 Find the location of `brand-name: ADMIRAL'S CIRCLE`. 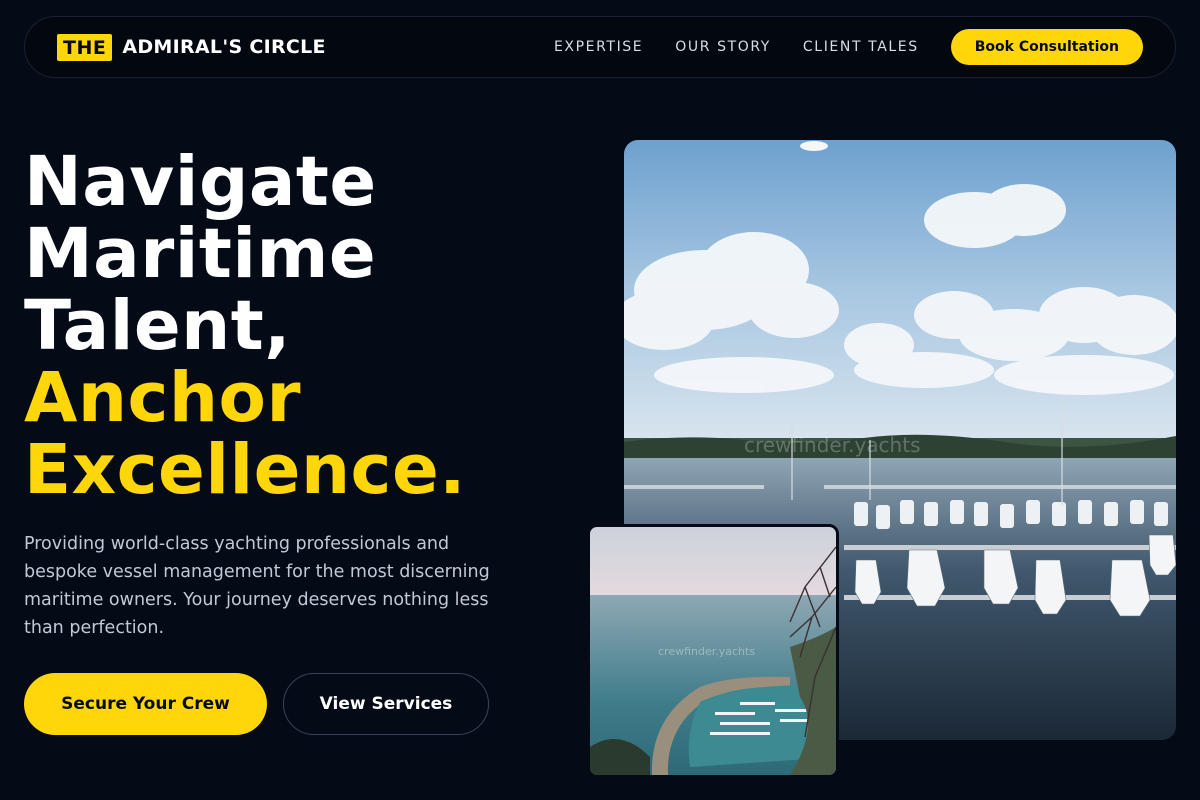

brand-name: ADMIRAL'S CIRCLE is located at coordinates (224, 47).